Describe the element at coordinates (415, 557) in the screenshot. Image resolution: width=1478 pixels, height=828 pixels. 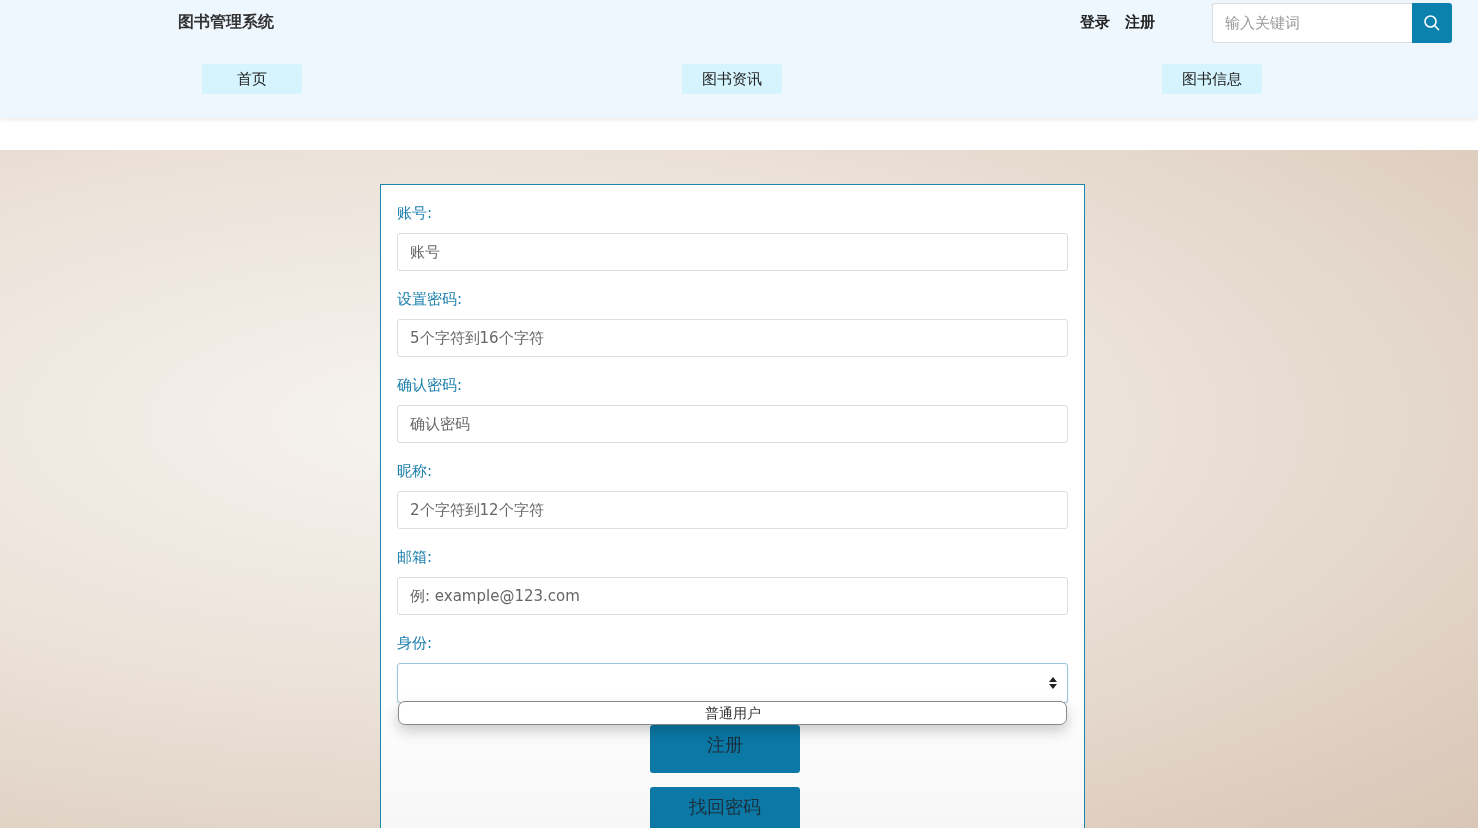
I see `field-label: 邮箱:` at that location.